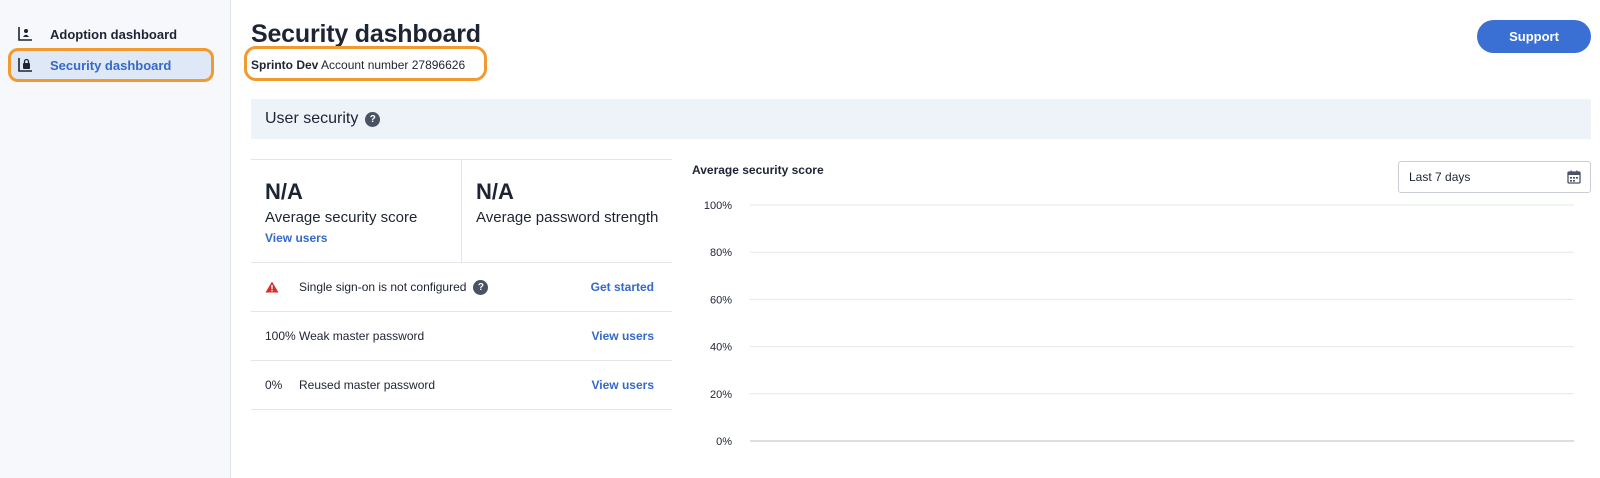  Describe the element at coordinates (341, 217) in the screenshot. I see `stat-label: Average security score` at that location.